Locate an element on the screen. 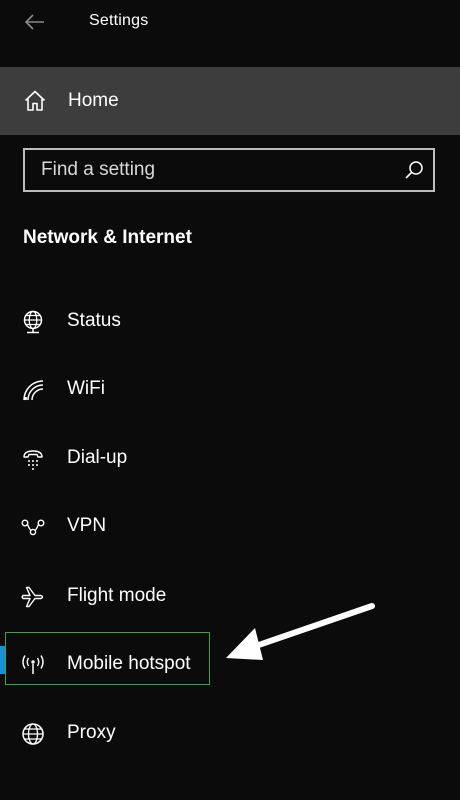 Image resolution: width=460 pixels, height=800 pixels. airplane-icon is located at coordinates (32, 597).